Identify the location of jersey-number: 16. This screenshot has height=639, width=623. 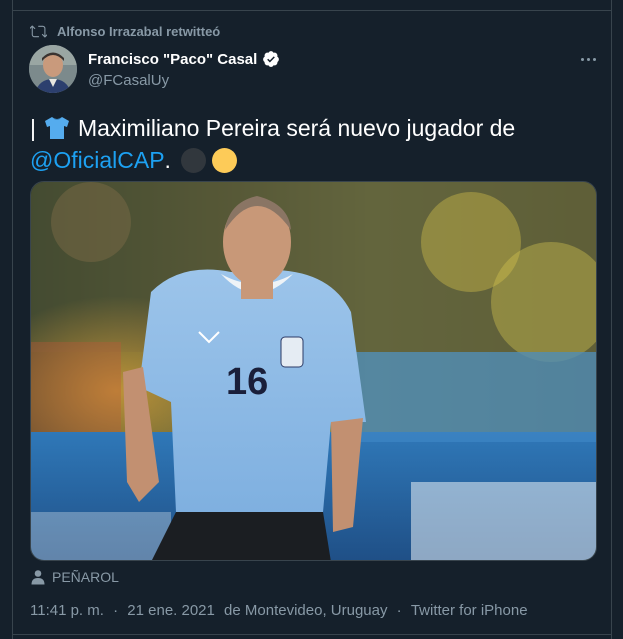
(247, 382).